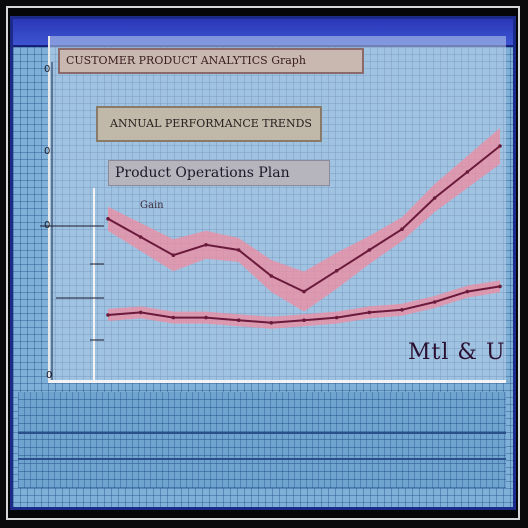 This screenshot has width=528, height=528. What do you see at coordinates (211, 61) in the screenshot?
I see `chart-title: CUSTOMER PRODUCT ANALYTICS Graph` at bounding box center [211, 61].